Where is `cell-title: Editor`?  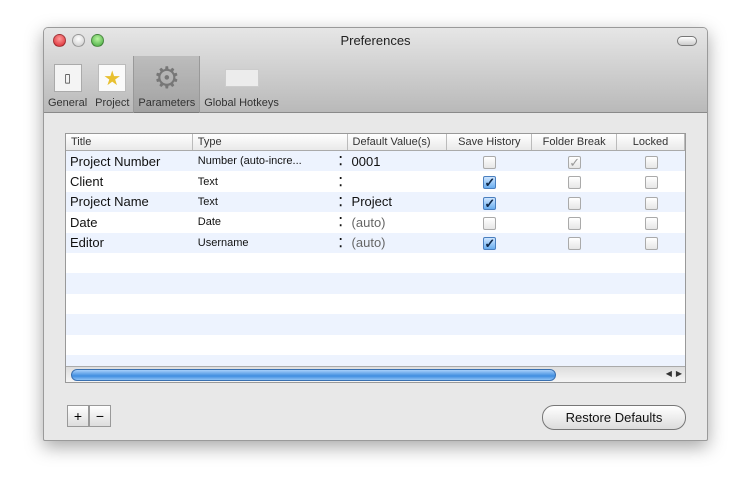
cell-title: Editor is located at coordinates (129, 242).